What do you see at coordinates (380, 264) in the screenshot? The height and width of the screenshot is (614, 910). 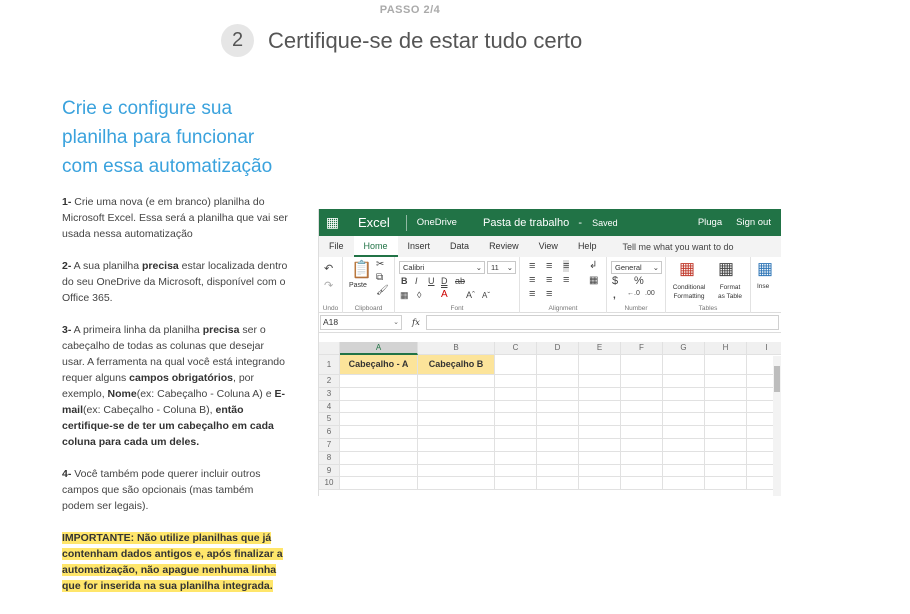 I see `cut-icon: ✂` at bounding box center [380, 264].